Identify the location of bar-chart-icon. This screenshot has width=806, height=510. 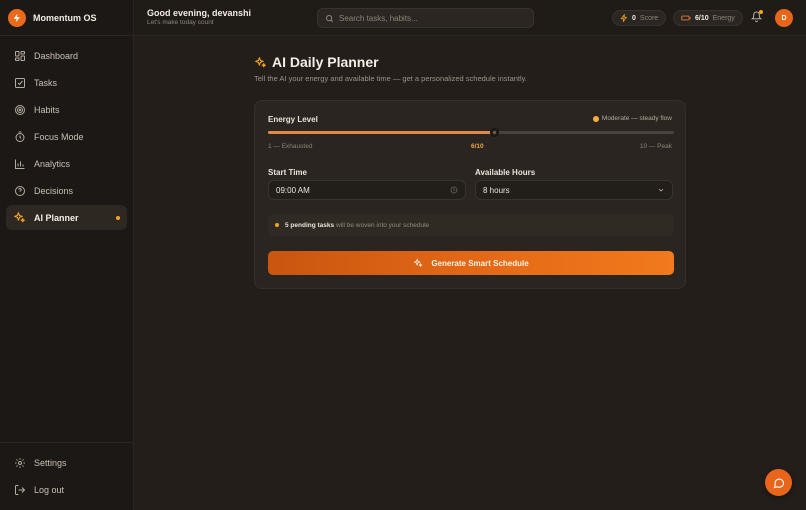
(19, 163).